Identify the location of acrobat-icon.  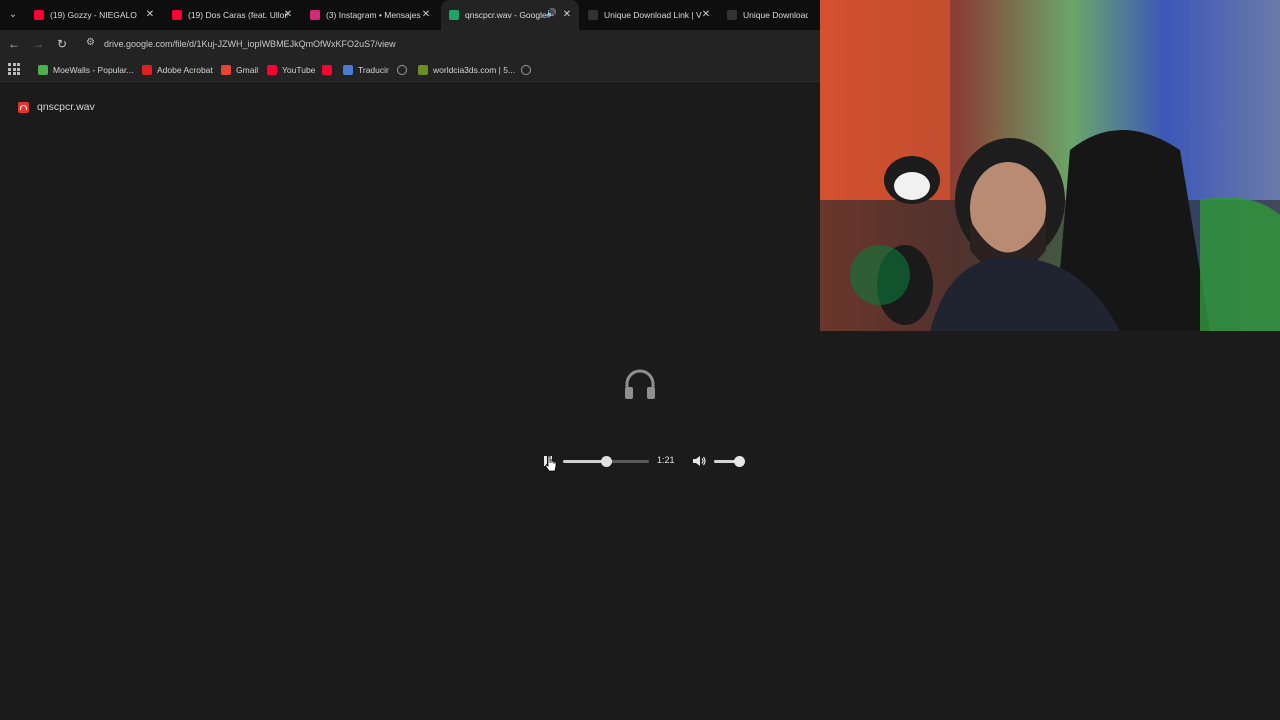
(147, 70).